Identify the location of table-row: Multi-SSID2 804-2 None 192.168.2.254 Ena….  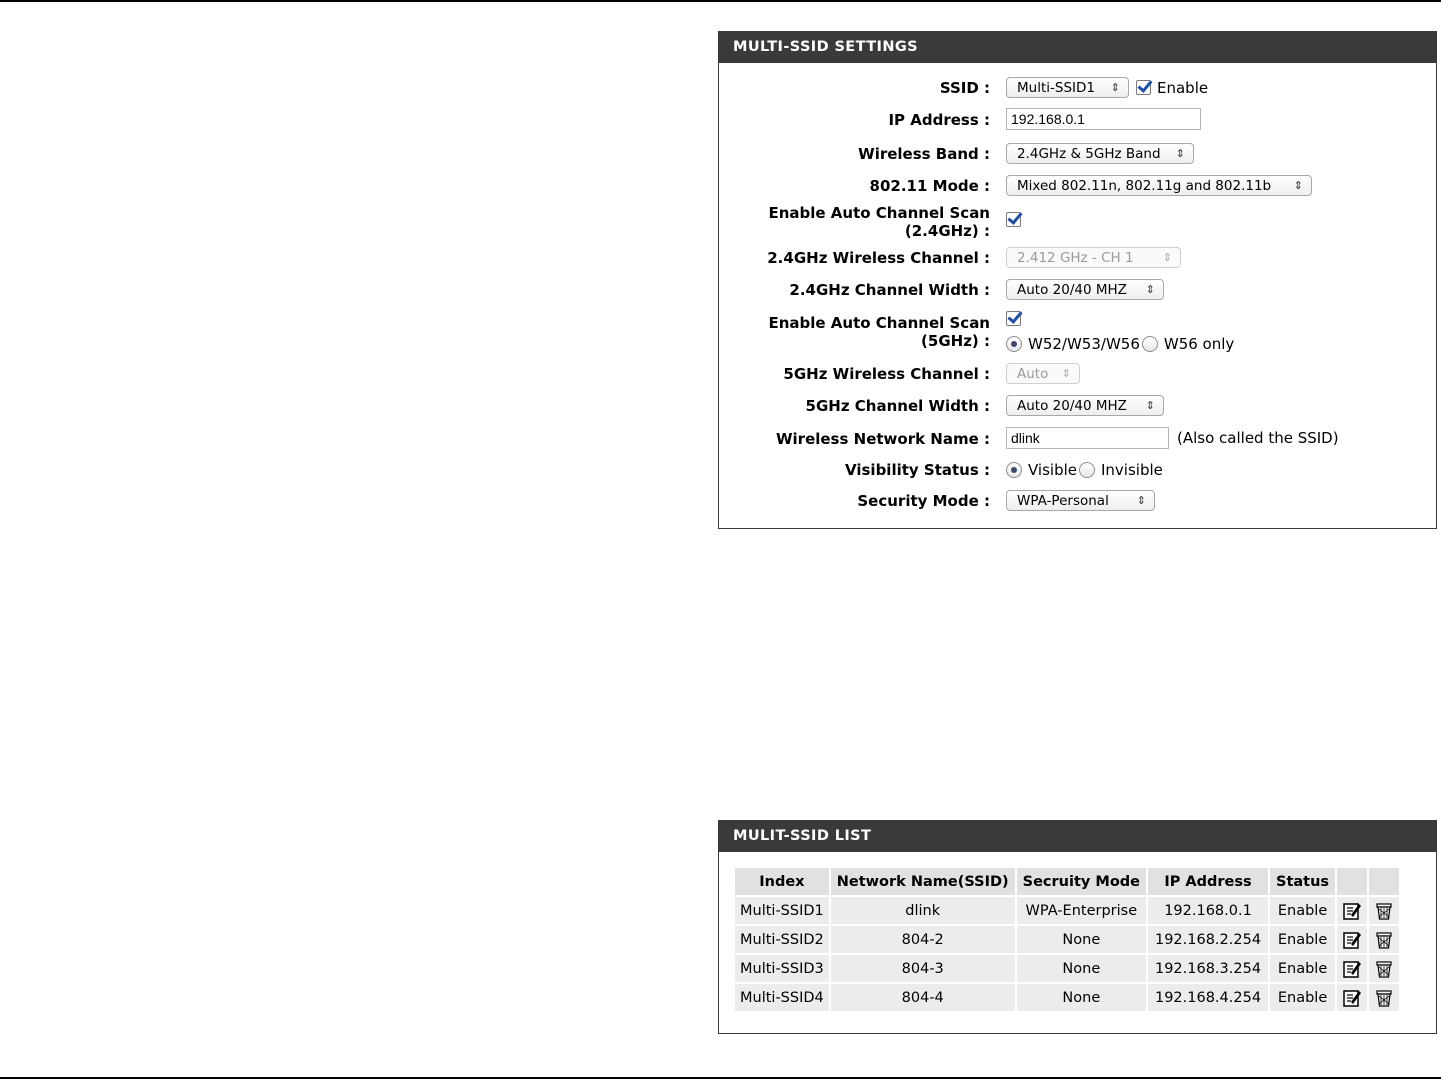
(1067, 939).